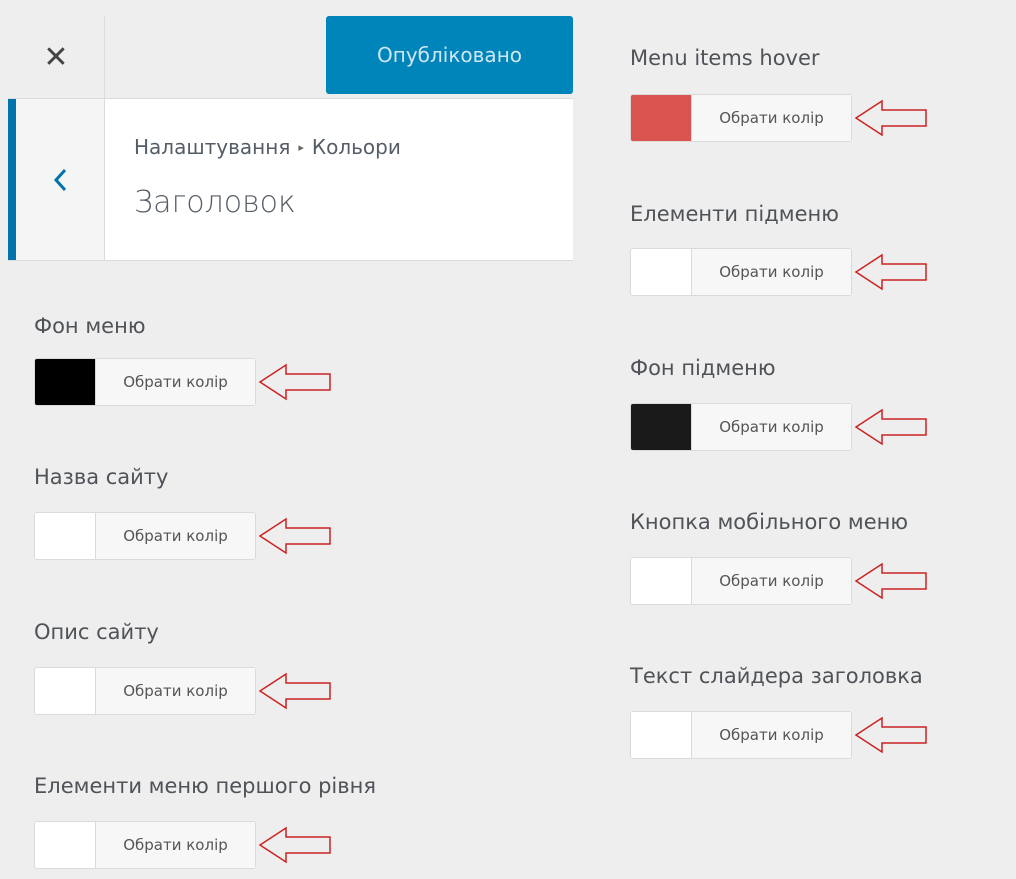 The width and height of the screenshot is (1016, 879). I want to click on label-site-title: Назва сайту, so click(101, 477).